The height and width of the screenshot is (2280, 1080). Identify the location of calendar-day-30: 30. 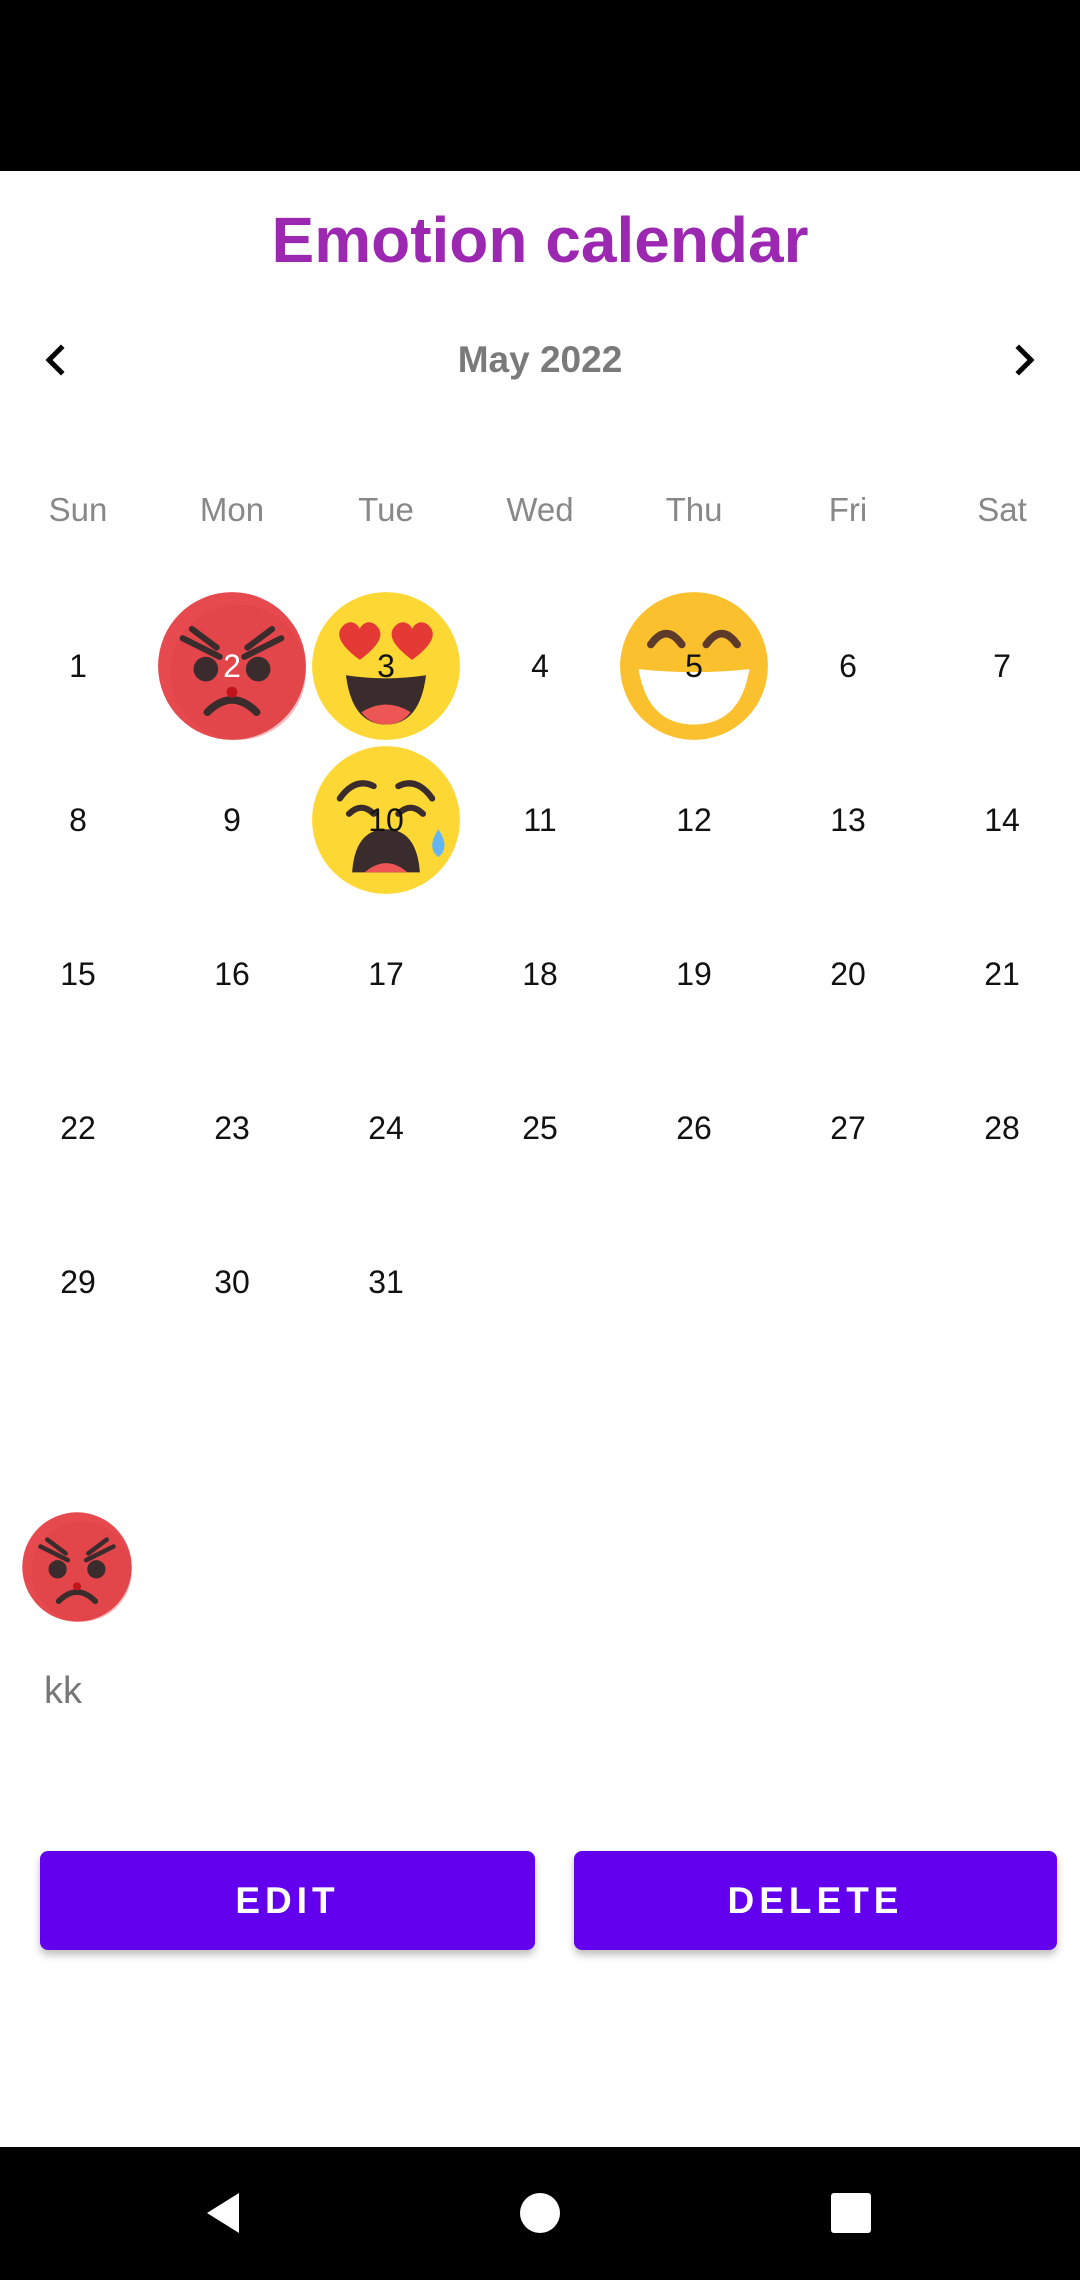
(232, 1282).